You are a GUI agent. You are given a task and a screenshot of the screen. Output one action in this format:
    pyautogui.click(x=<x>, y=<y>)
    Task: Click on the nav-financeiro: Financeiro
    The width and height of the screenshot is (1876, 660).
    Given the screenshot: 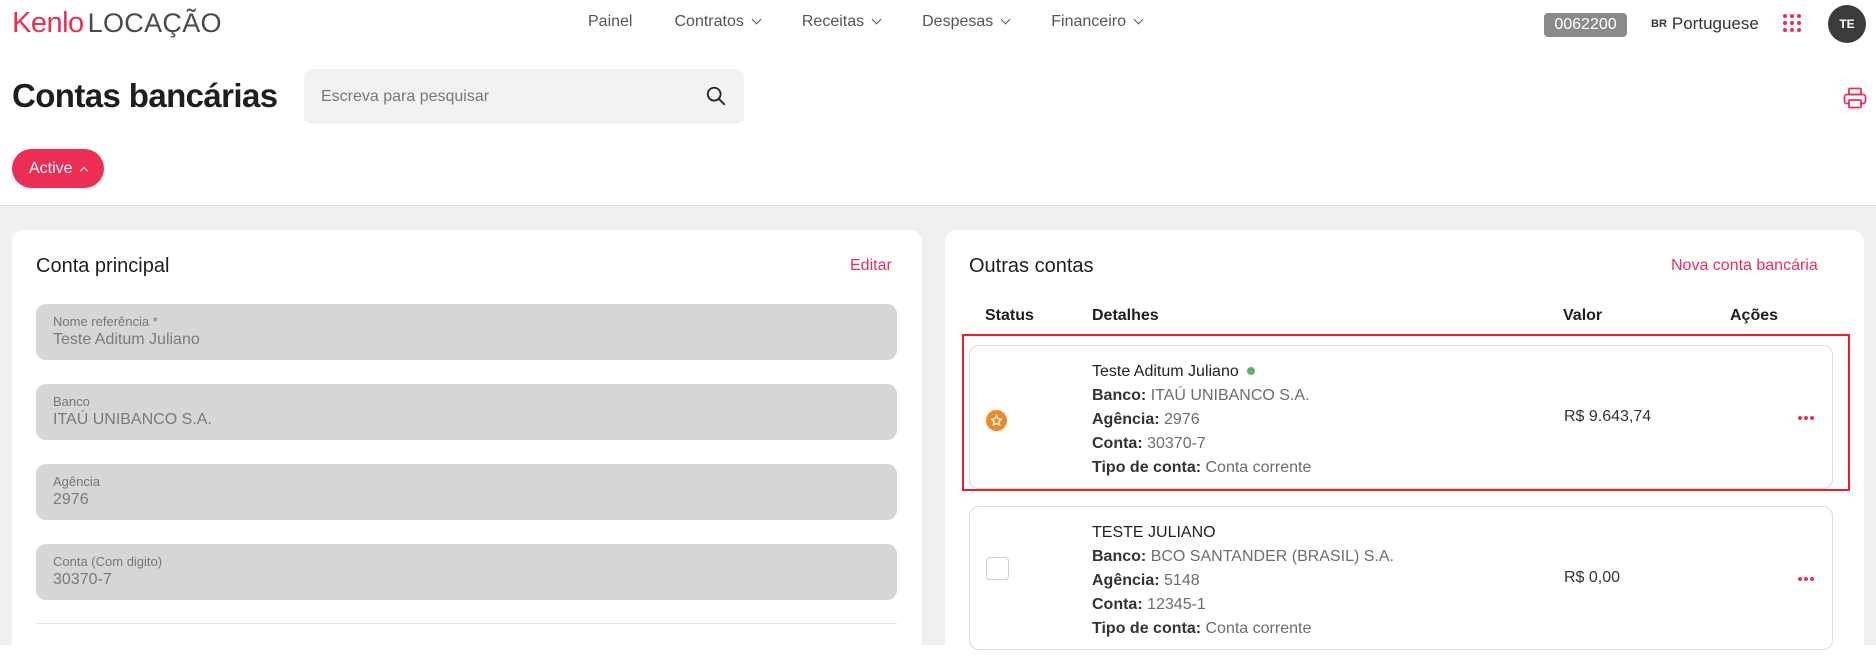 What is the action you would take?
    pyautogui.click(x=1097, y=22)
    